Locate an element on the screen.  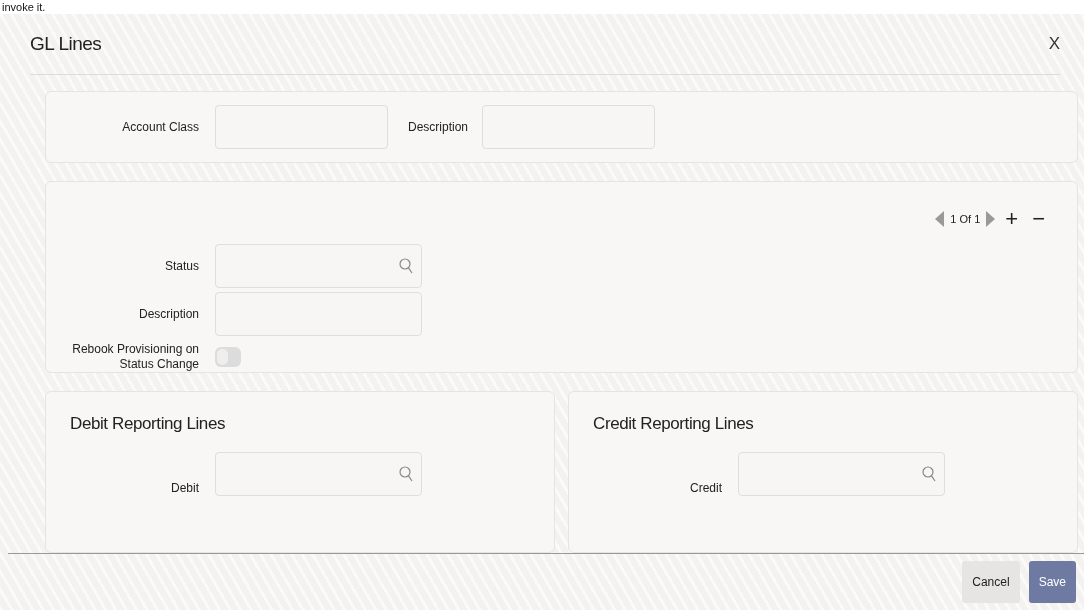
section-title: Debit Reporting Lines is located at coordinates (148, 424).